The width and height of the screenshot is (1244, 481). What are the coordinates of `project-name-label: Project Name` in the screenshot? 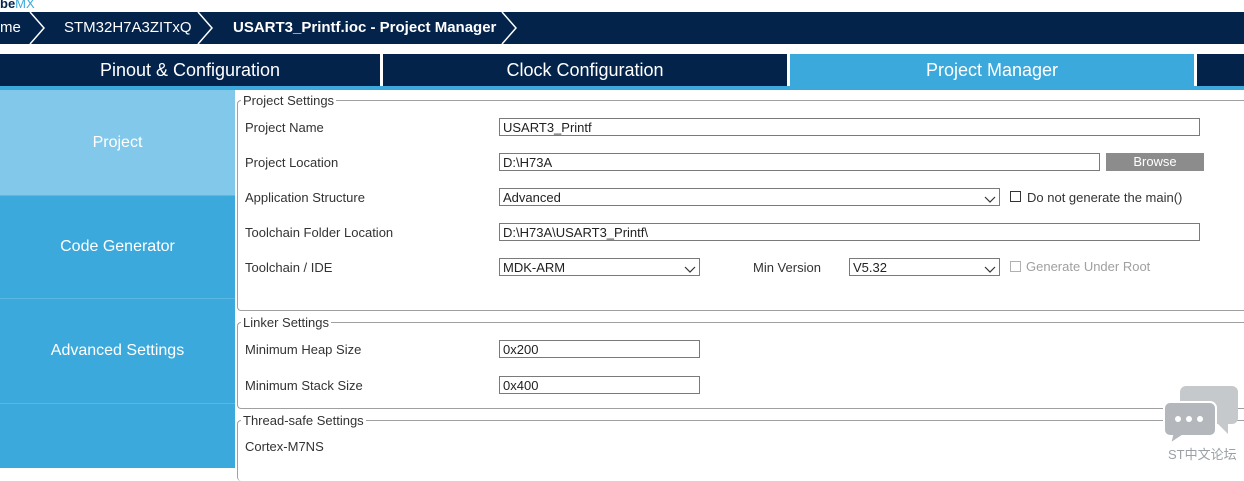 It's located at (284, 127).